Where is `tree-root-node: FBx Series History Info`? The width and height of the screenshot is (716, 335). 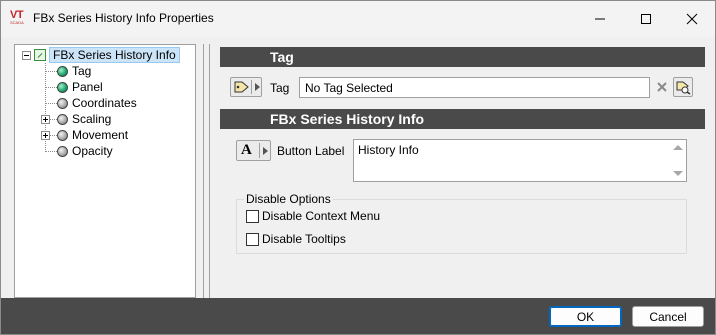 tree-root-node: FBx Series History Info is located at coordinates (101, 55).